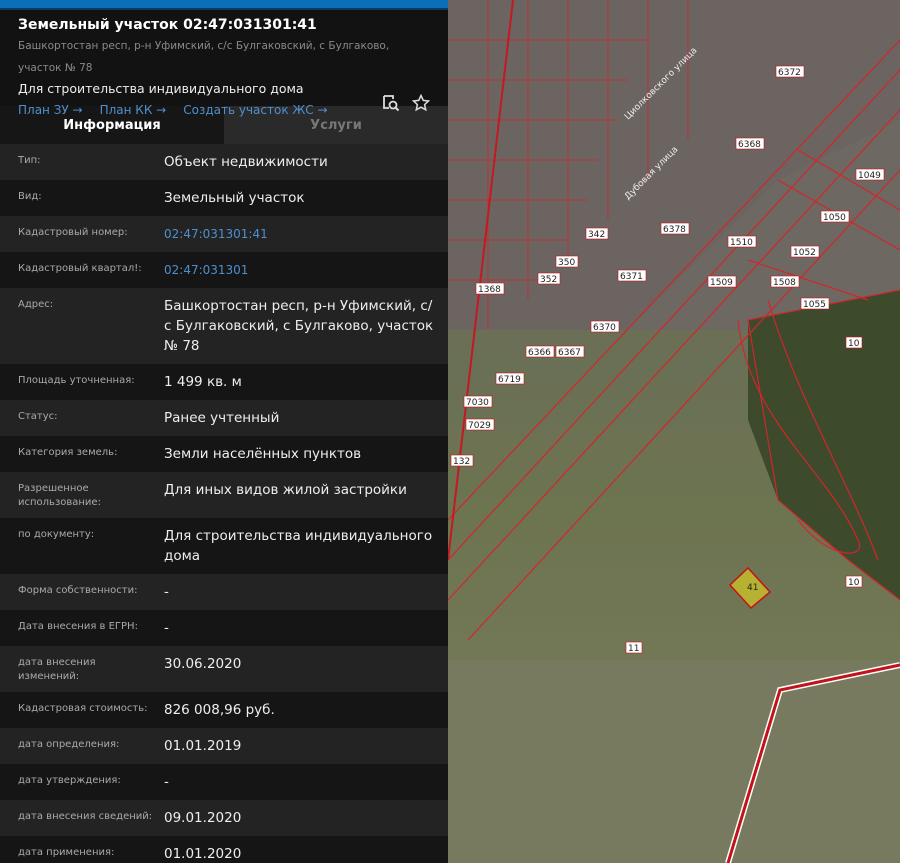 The width and height of the screenshot is (900, 863). I want to click on info-value: 01.01.2020, so click(203, 854).